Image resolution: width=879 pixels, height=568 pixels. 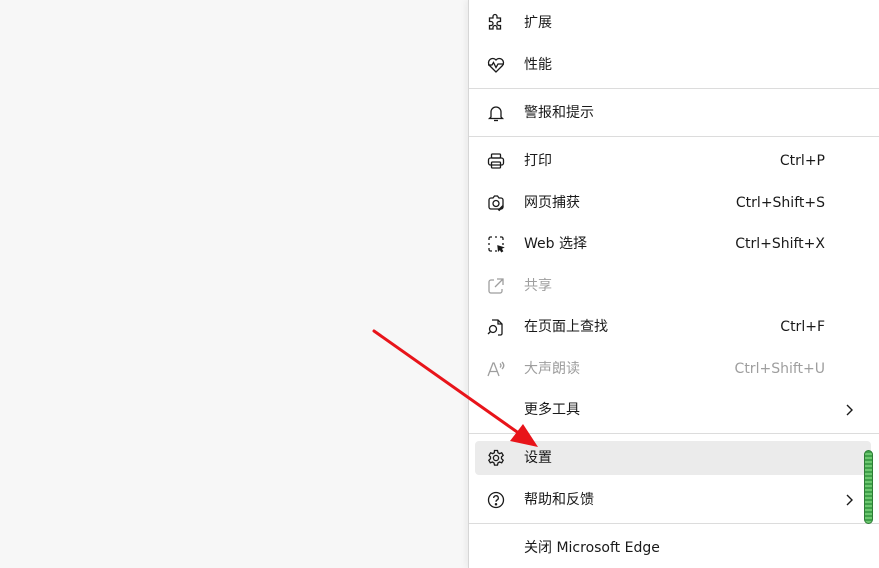 What do you see at coordinates (538, 65) in the screenshot?
I see `menu-item-label: 性能` at bounding box center [538, 65].